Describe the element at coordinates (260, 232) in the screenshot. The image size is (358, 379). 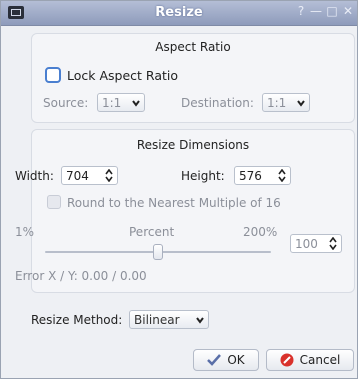
I see `percent-max-label: 200%` at that location.